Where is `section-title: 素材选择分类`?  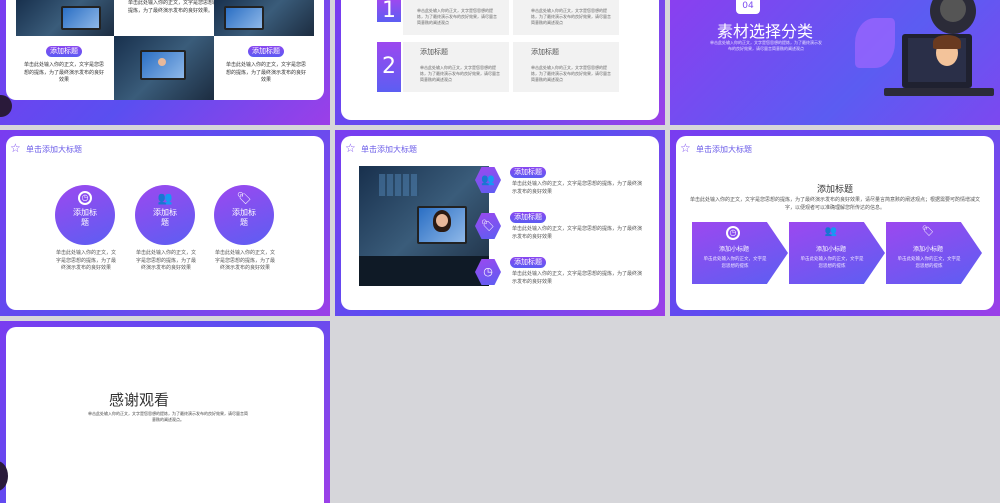
section-title: 素材选择分类 is located at coordinates (764, 31).